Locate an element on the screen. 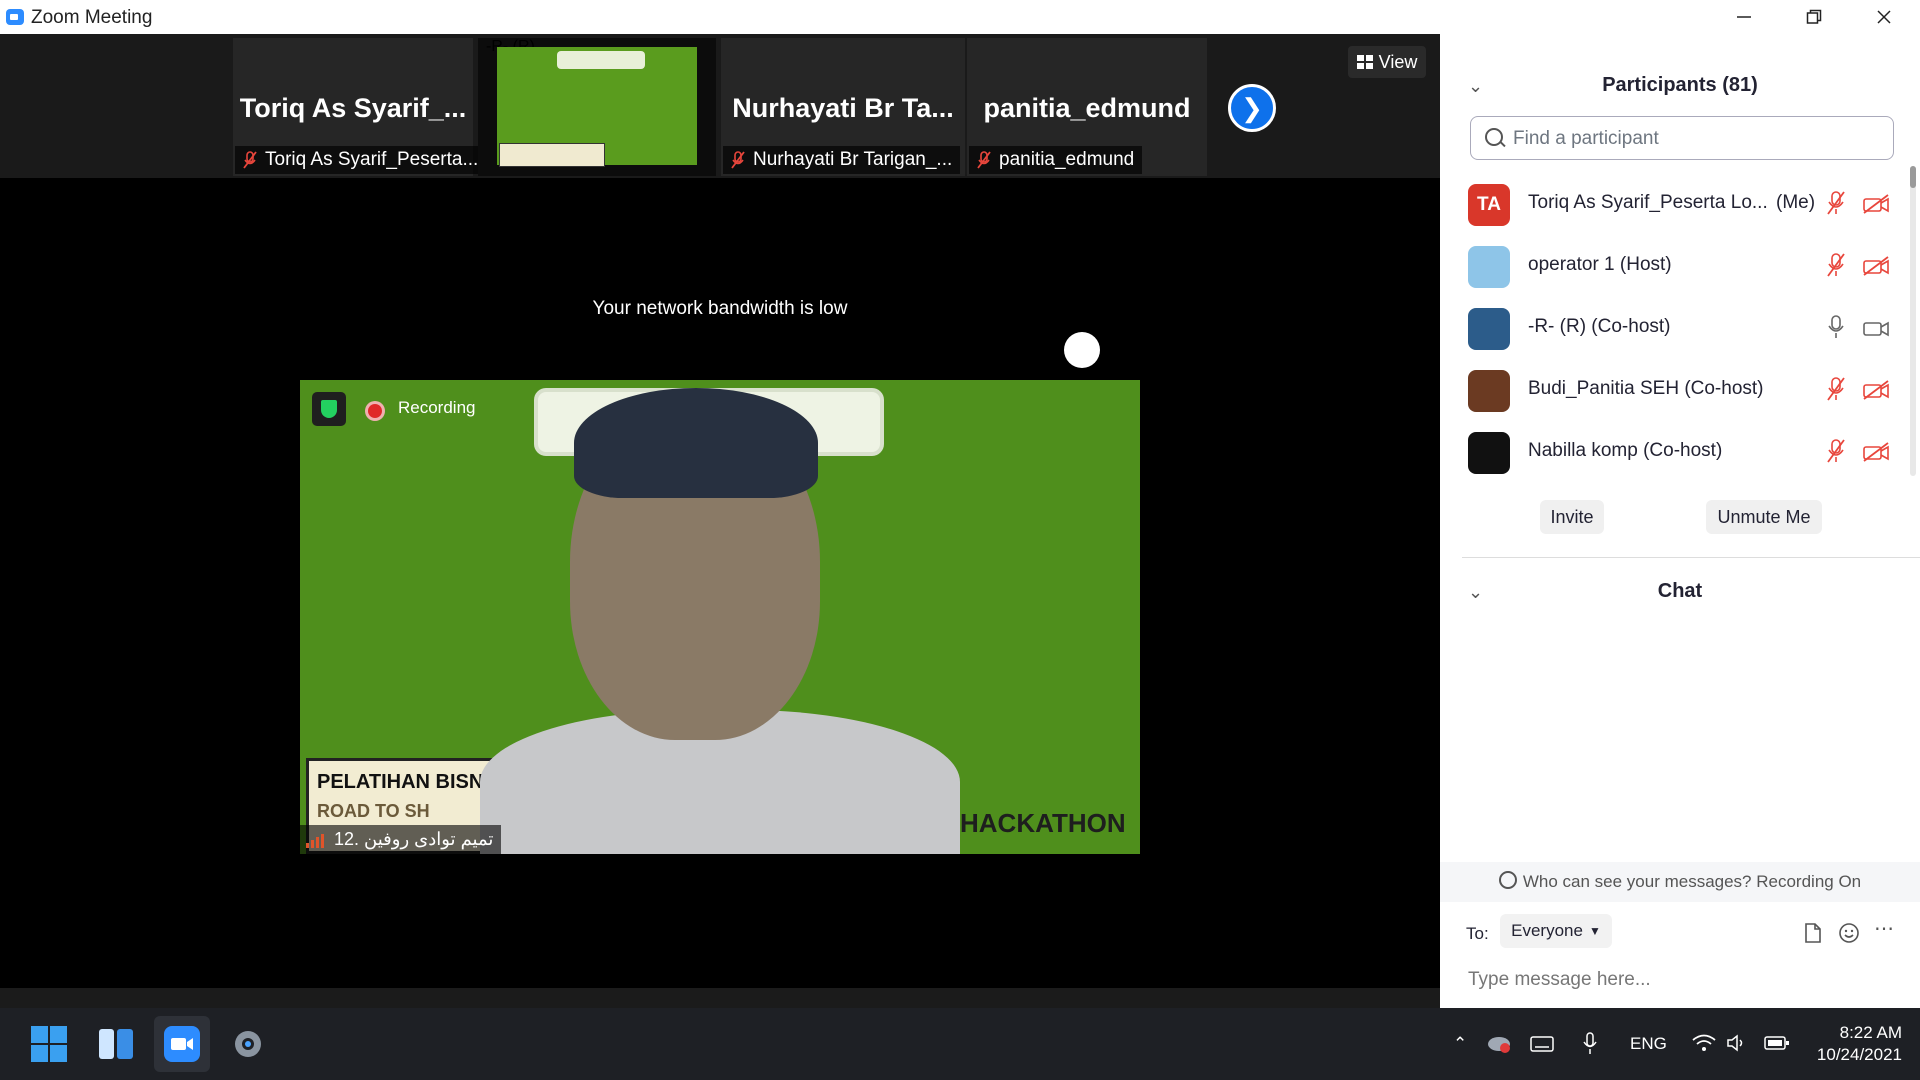  file-icon is located at coordinates (1813, 933).